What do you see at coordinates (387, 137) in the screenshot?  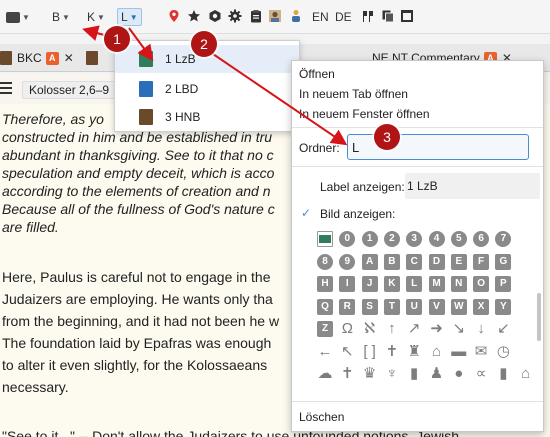 I see `annotation-badge: 3` at bounding box center [387, 137].